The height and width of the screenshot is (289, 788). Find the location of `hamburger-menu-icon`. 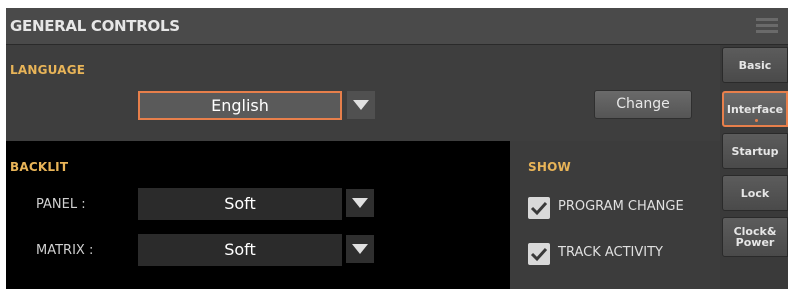

hamburger-menu-icon is located at coordinates (767, 26).